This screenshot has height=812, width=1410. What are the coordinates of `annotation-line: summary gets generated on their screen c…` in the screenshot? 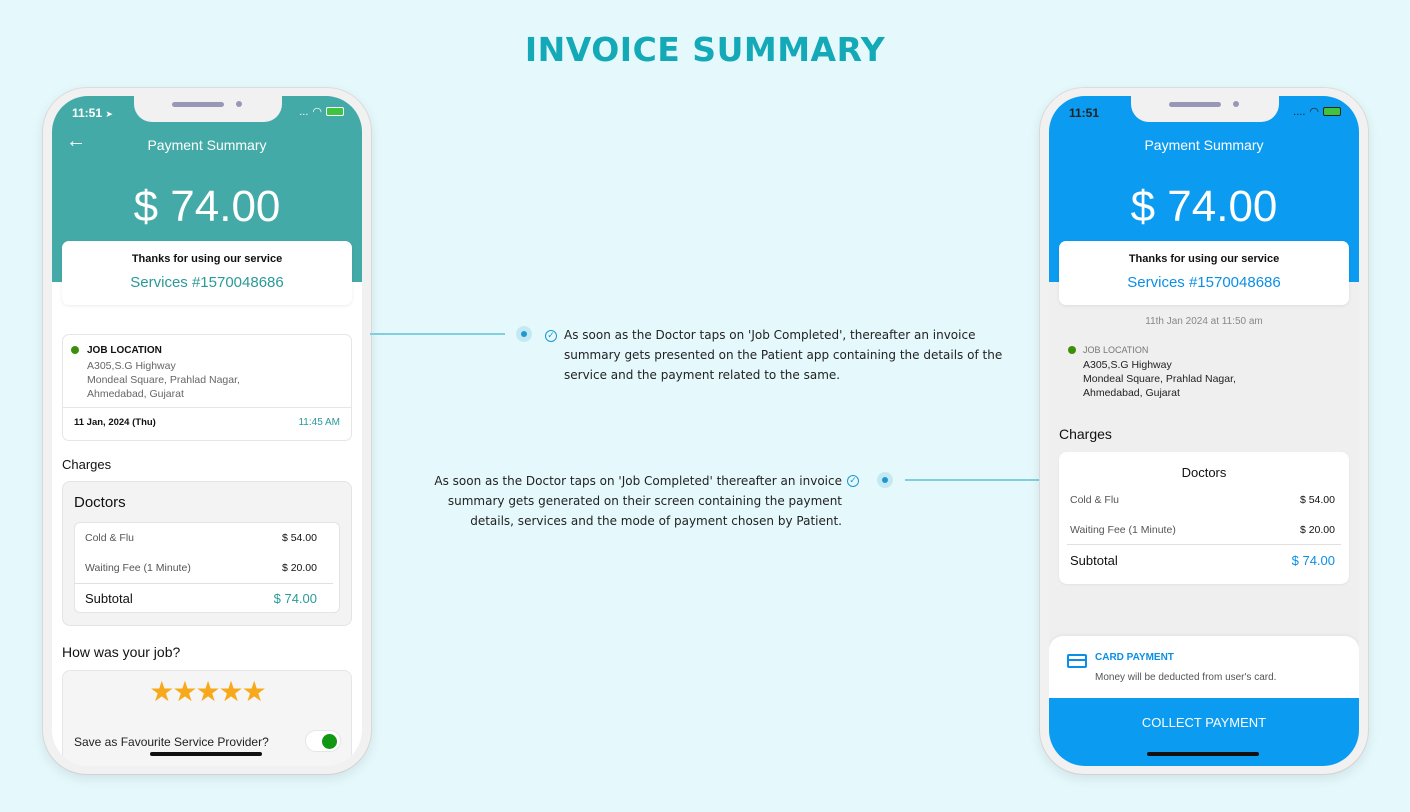 It's located at (644, 501).